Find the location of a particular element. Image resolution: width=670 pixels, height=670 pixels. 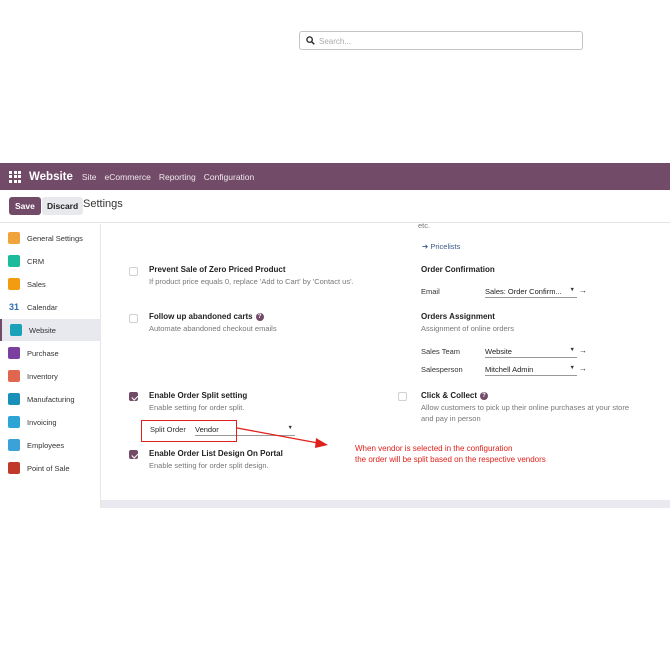

sidebar-item-label: Employees is located at coordinates (46, 445).